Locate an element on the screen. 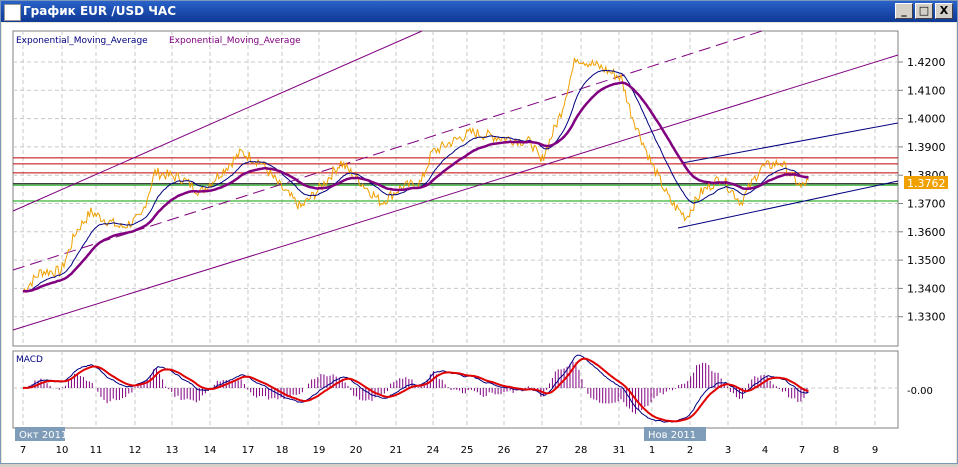  chart-app-icon is located at coordinates (12, 12).